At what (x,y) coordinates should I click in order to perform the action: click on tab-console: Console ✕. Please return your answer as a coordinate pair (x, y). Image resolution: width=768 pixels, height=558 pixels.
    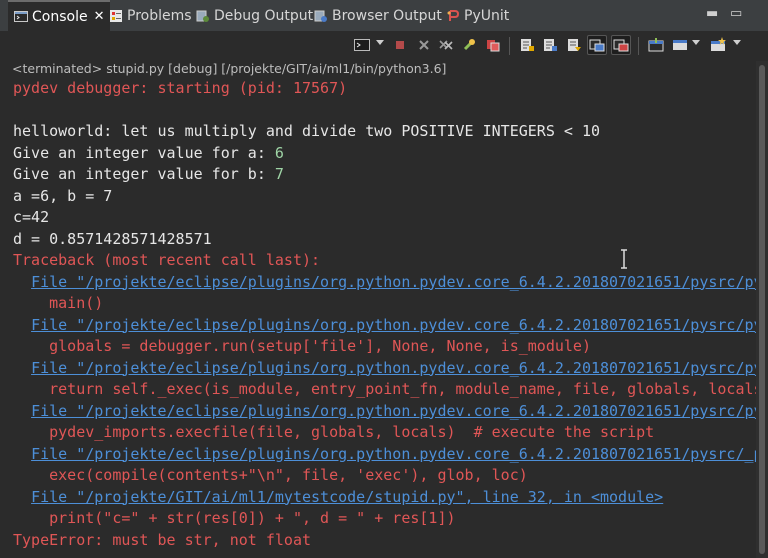
    Looking at the image, I should click on (59, 15).